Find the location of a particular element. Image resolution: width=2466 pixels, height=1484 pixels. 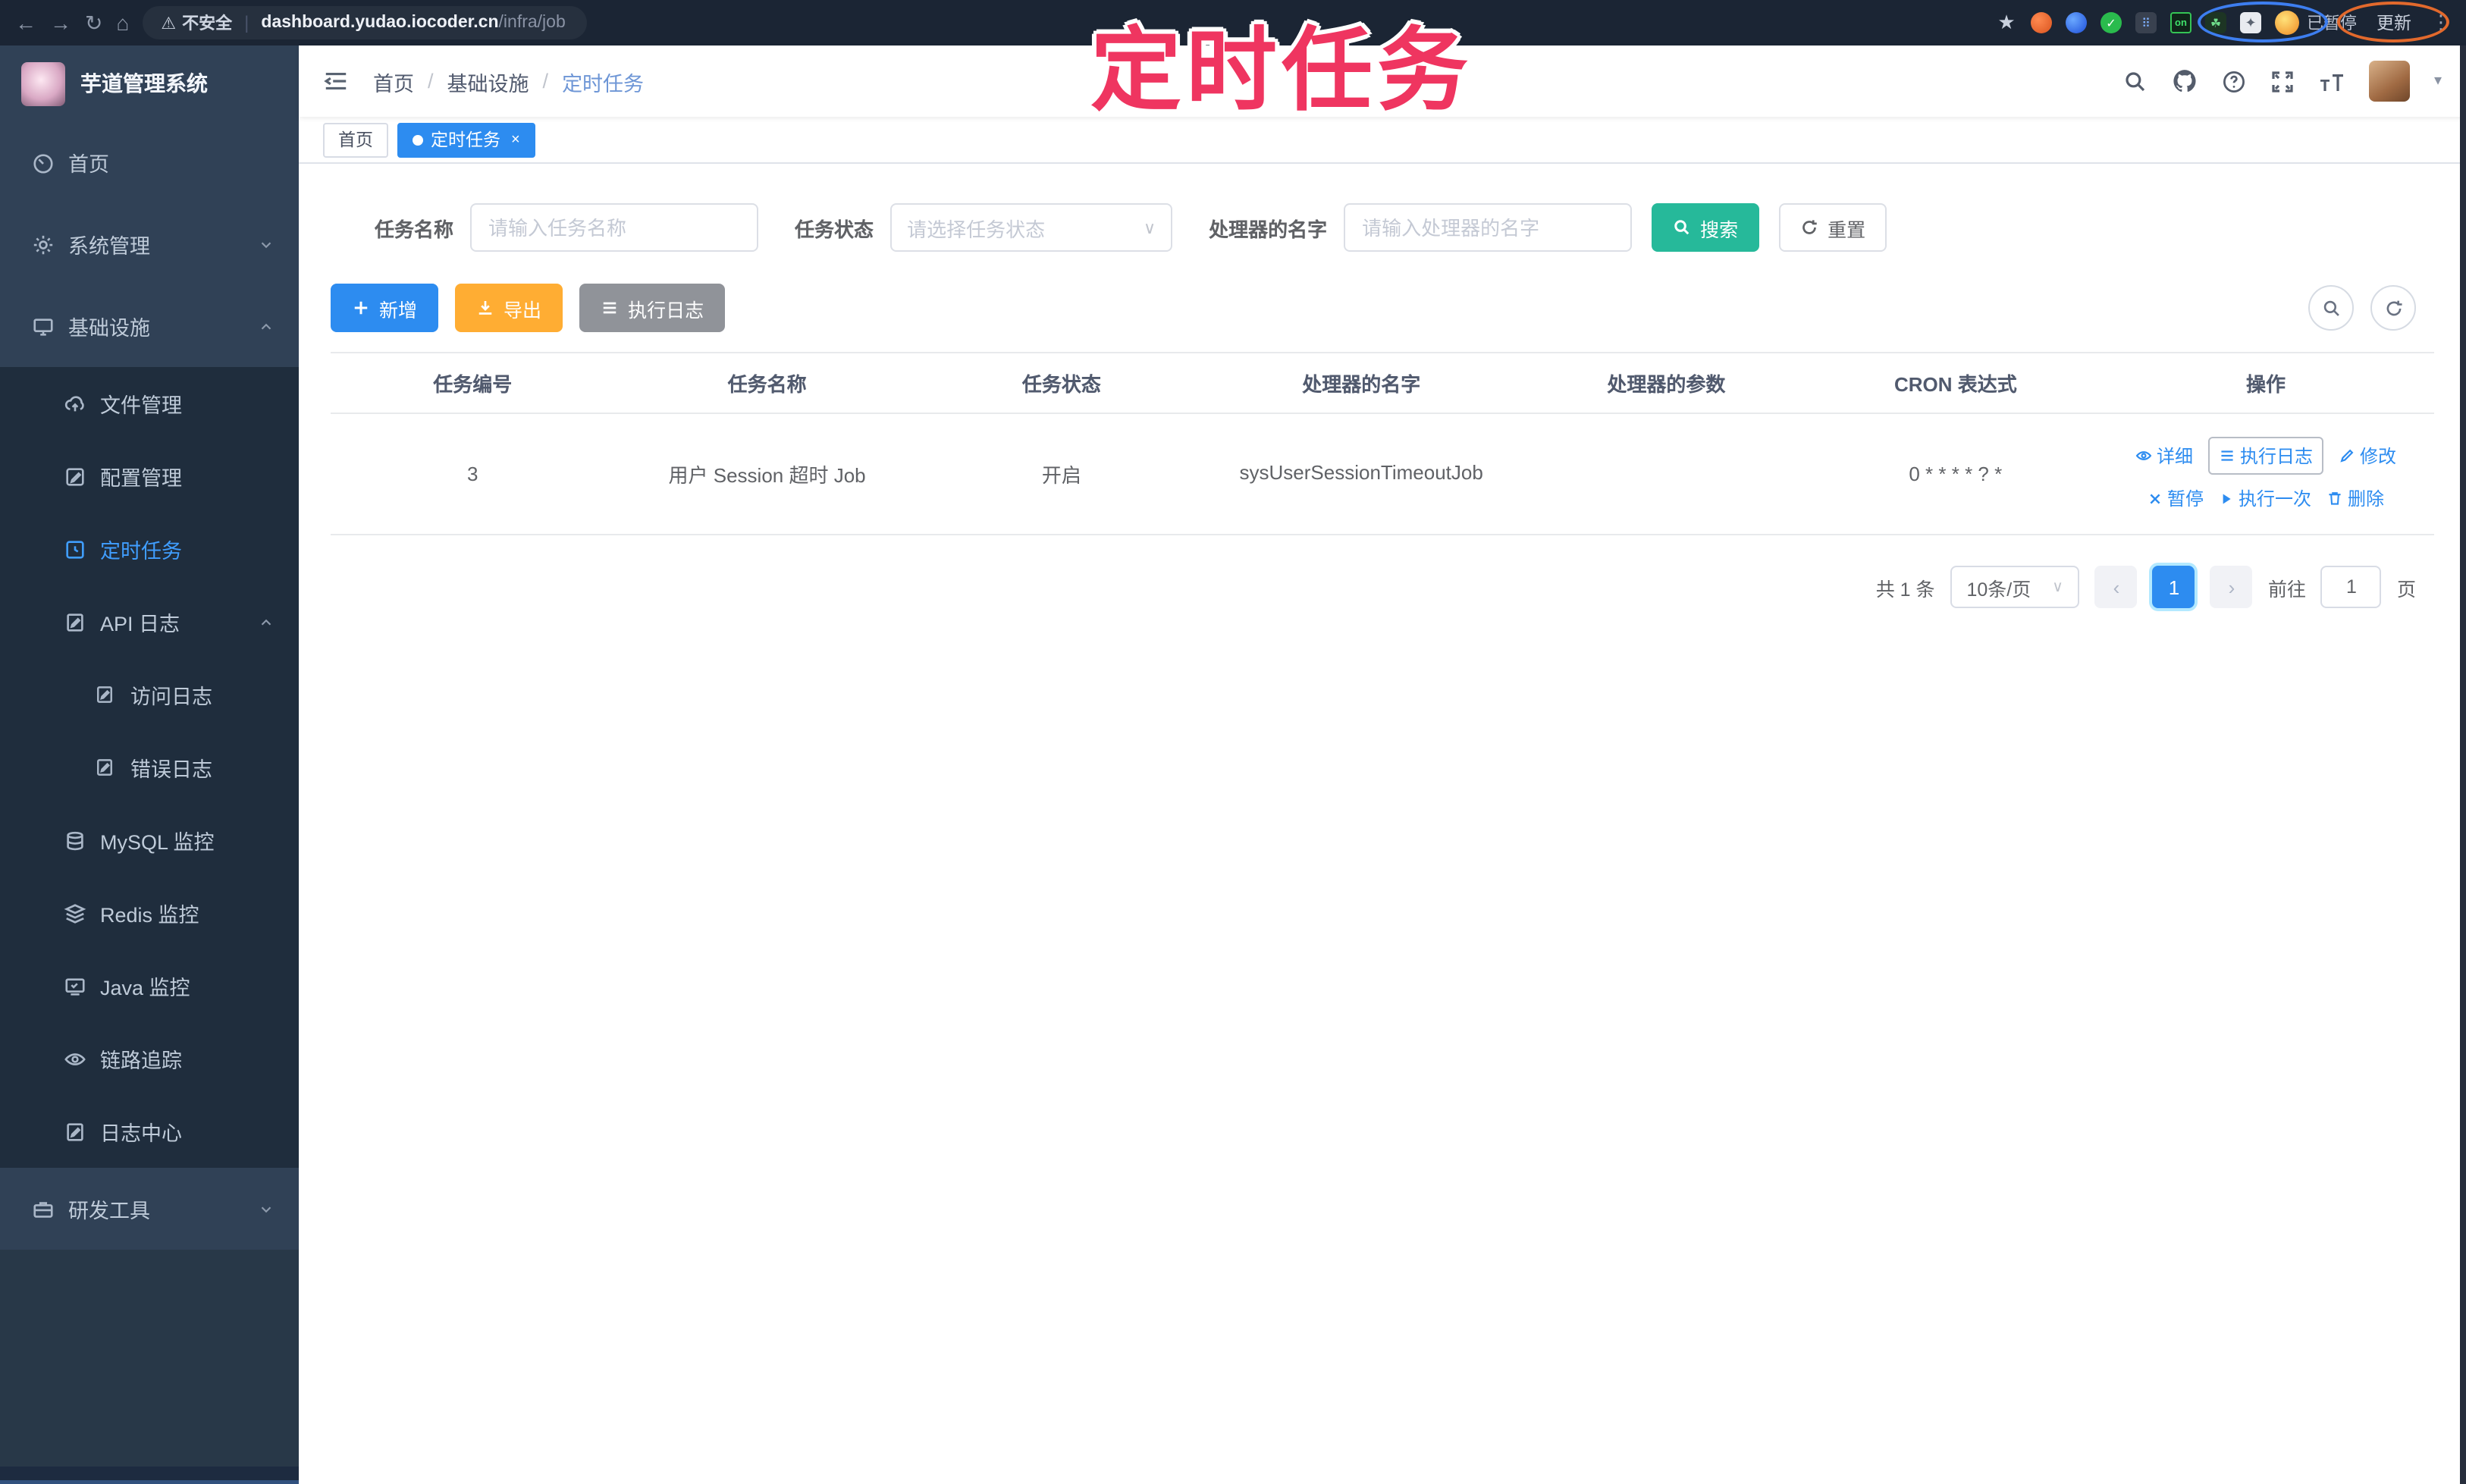

browser-menu-icon: ⋮ is located at coordinates (2441, 23).